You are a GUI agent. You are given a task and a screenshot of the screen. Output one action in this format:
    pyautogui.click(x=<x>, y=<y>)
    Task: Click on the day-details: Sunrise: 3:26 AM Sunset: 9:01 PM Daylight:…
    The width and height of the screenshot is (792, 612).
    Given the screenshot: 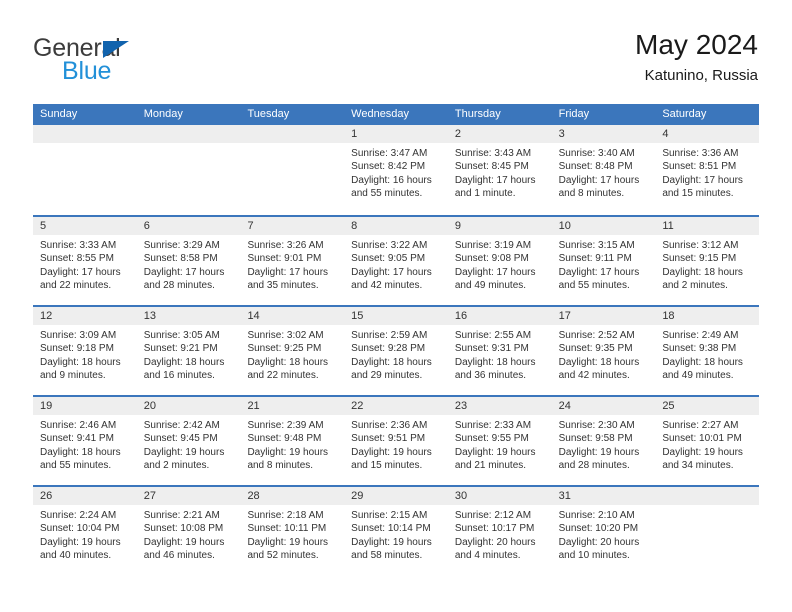 What is the action you would take?
    pyautogui.click(x=292, y=264)
    